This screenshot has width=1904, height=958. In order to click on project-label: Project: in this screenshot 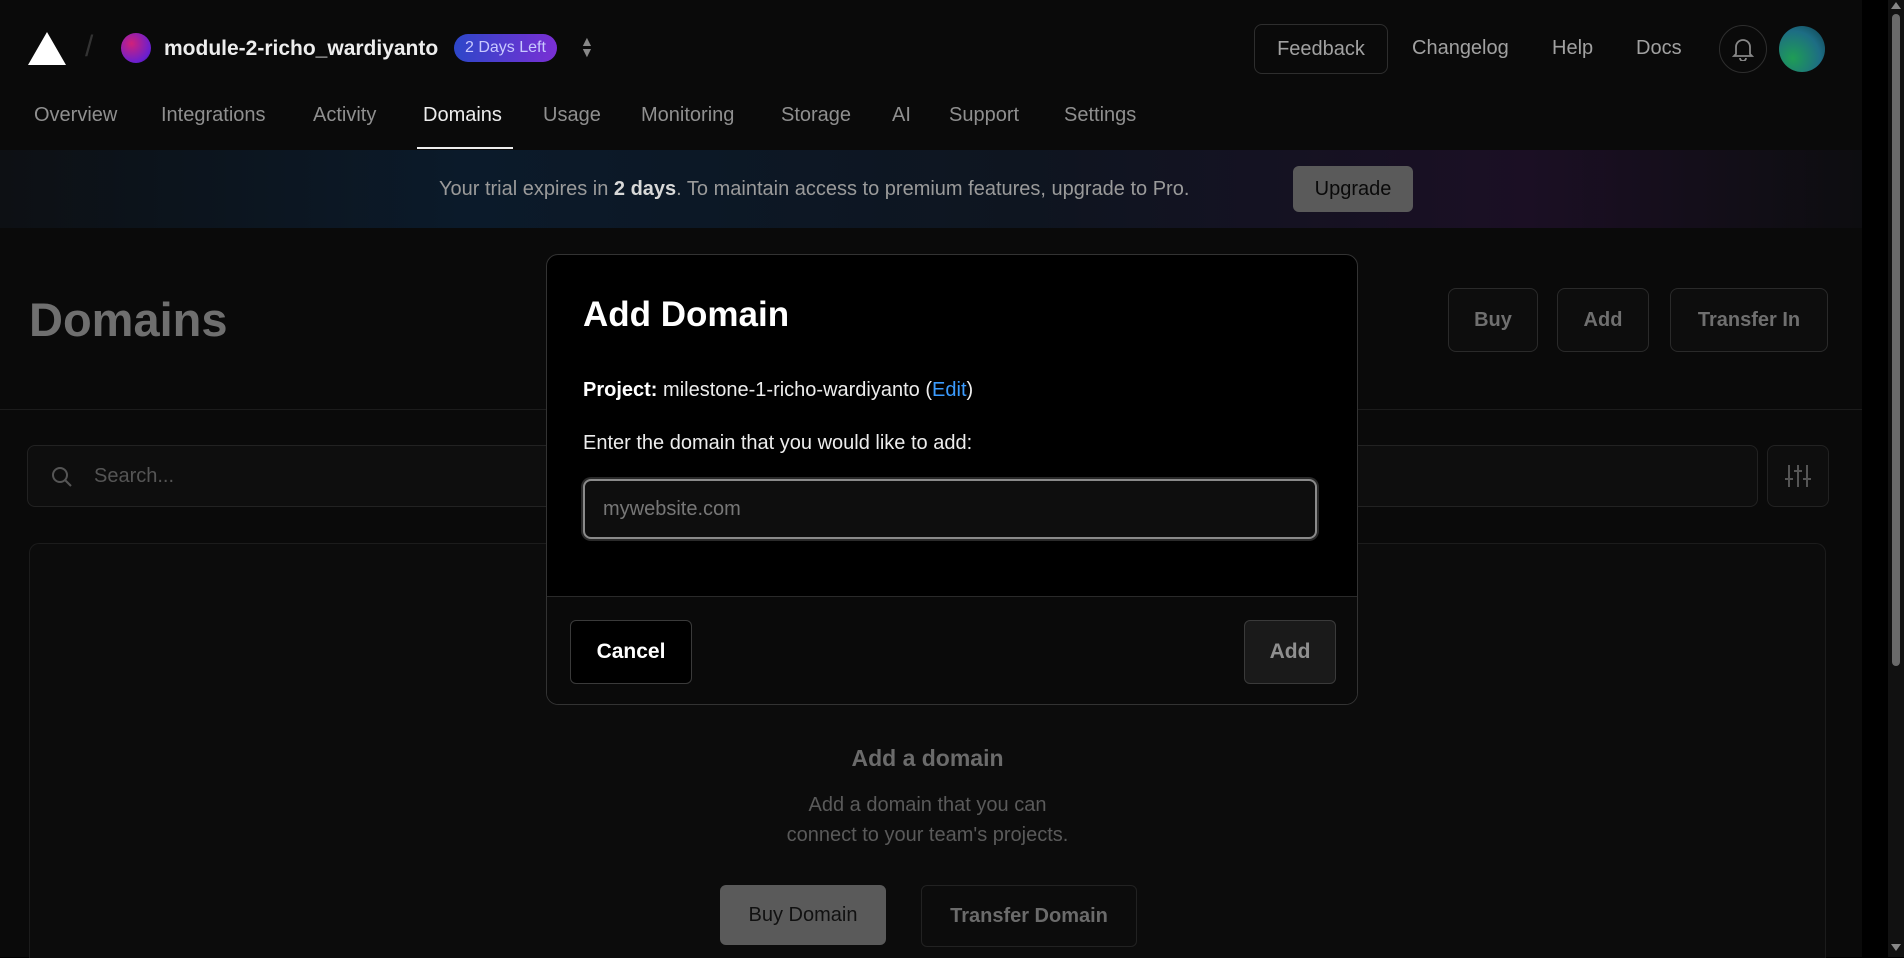, I will do `click(620, 390)`.